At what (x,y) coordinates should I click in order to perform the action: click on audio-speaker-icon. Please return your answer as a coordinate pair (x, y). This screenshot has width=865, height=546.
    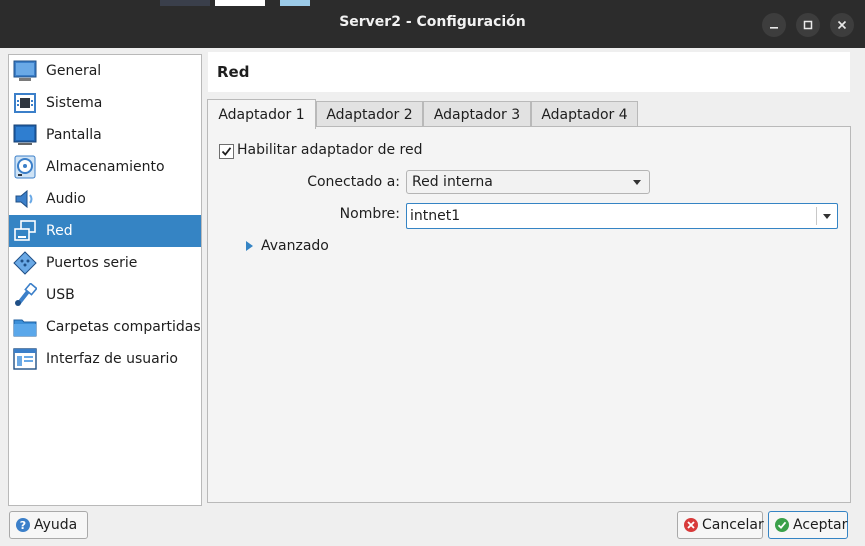
    Looking at the image, I should click on (25, 199).